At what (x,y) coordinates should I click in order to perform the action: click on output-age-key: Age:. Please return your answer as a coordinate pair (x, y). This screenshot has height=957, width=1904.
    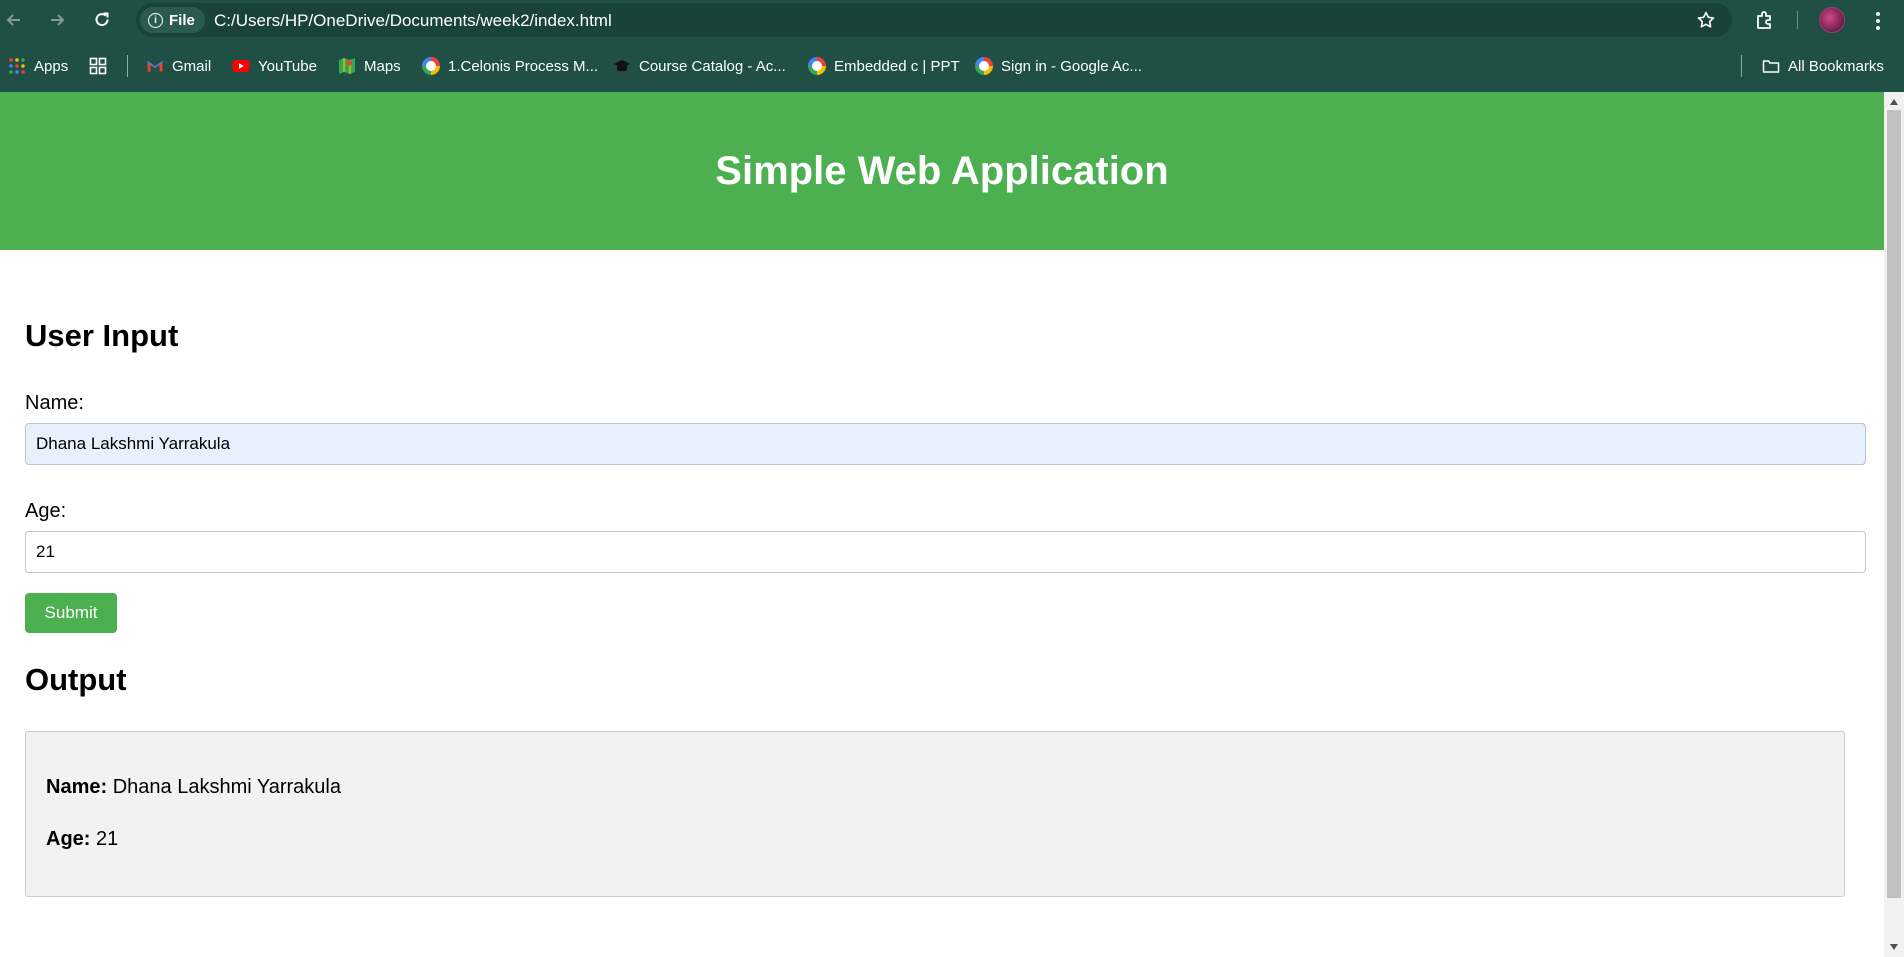
    Looking at the image, I should click on (68, 839).